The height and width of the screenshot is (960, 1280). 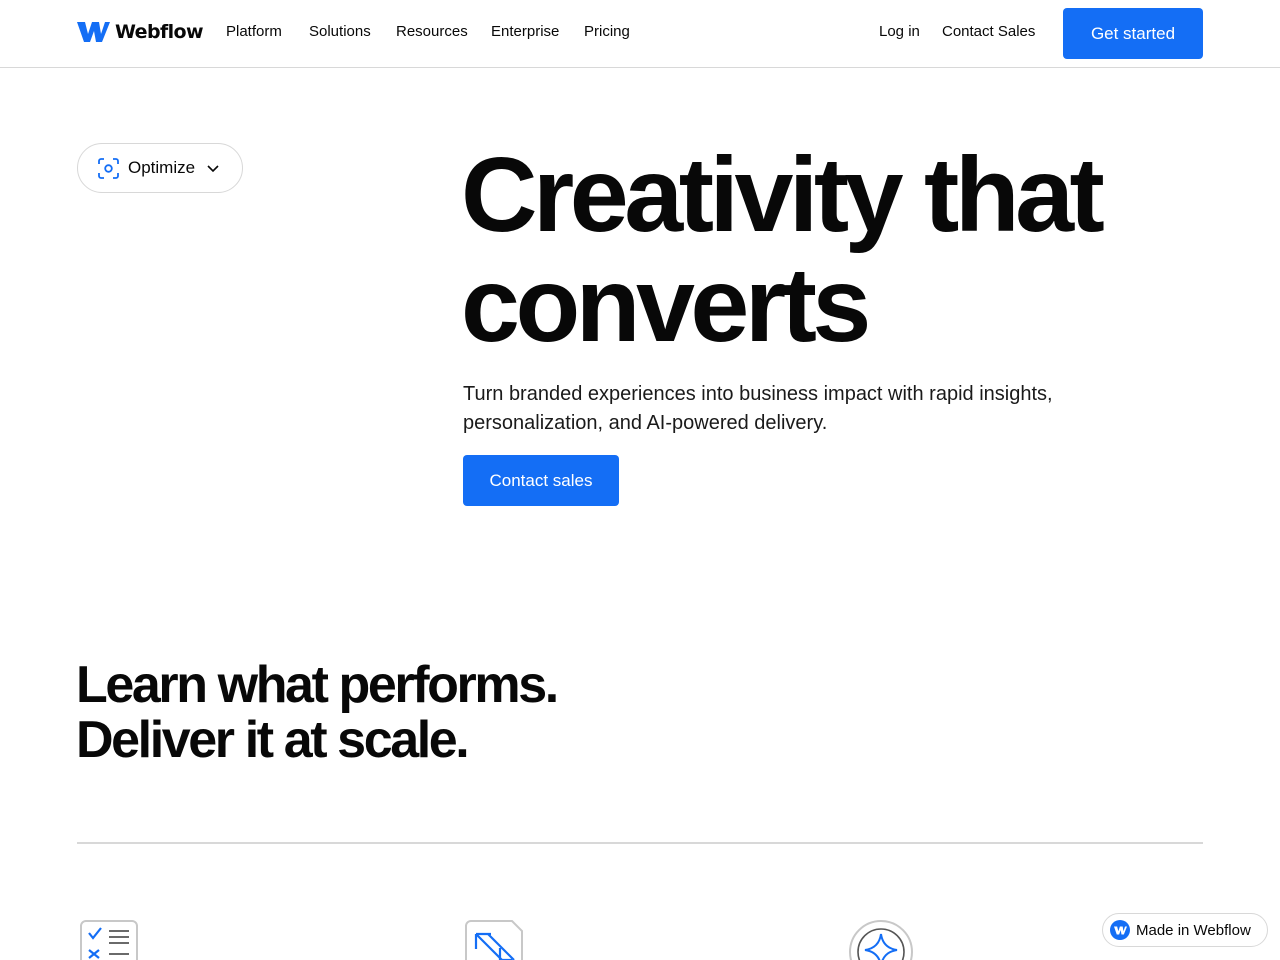 What do you see at coordinates (432, 32) in the screenshot?
I see `nav-resources: Resources` at bounding box center [432, 32].